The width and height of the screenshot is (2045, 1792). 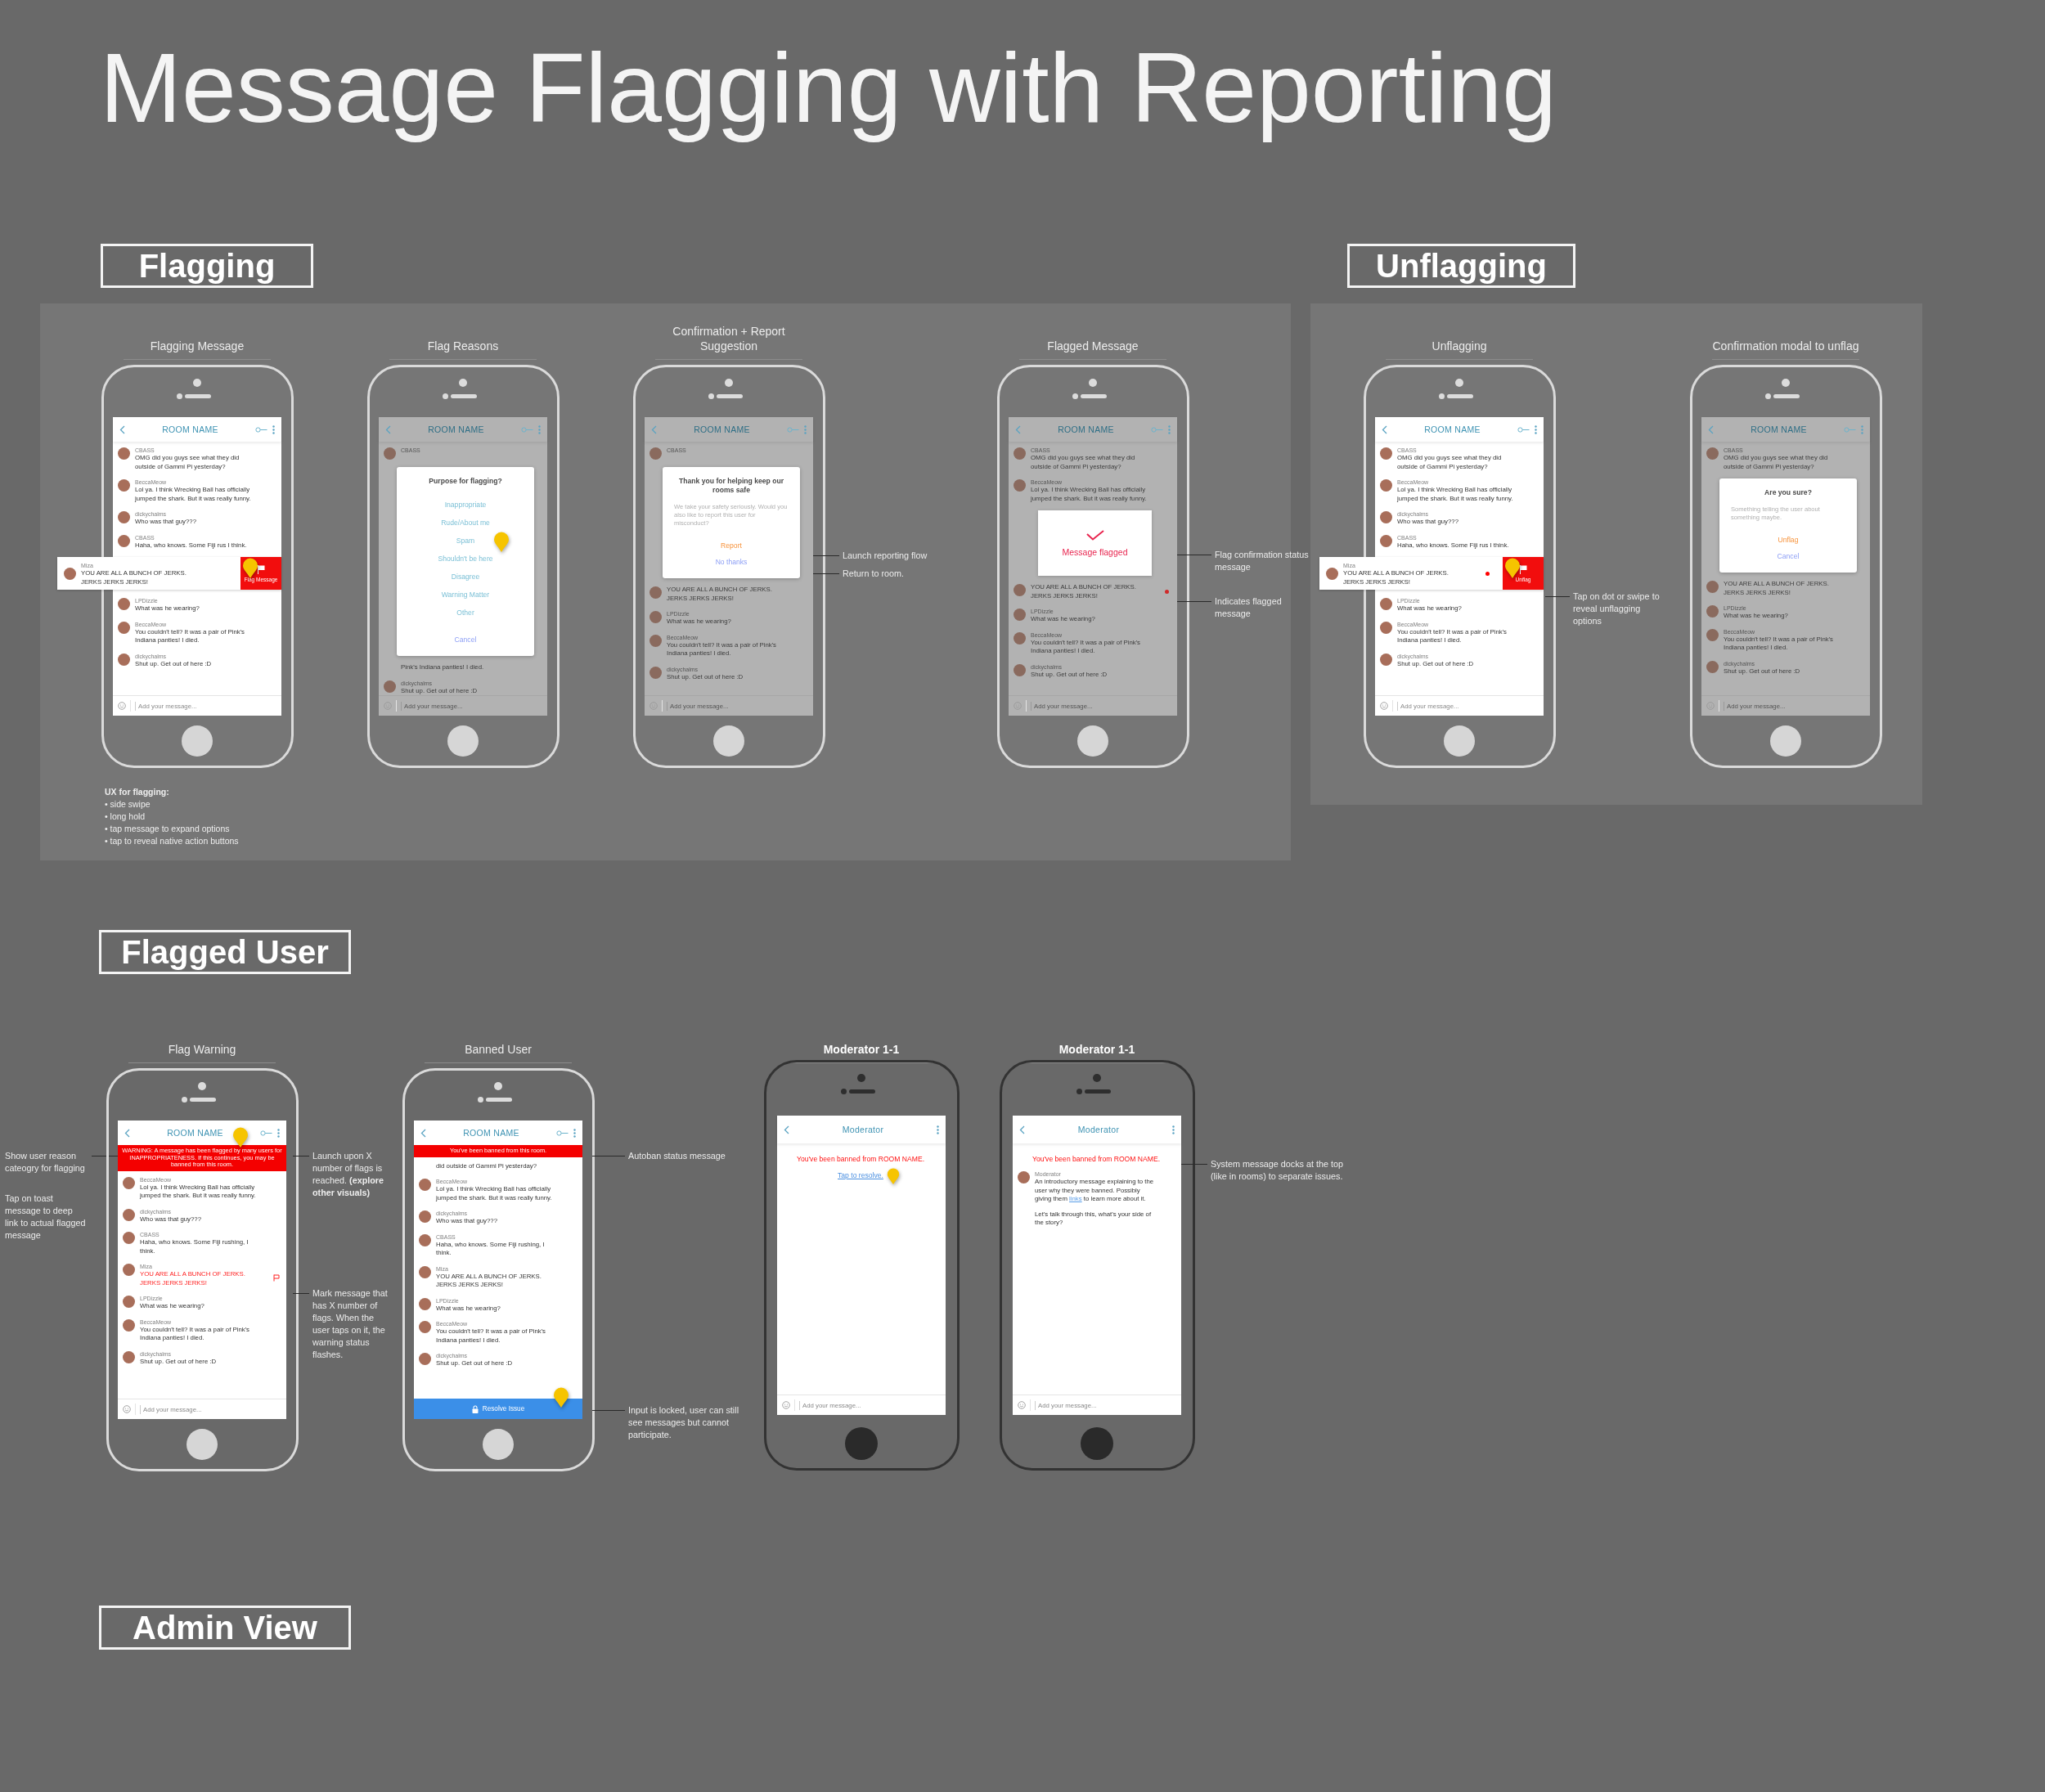 I want to click on toast-text: Message flagged, so click(x=1095, y=551).